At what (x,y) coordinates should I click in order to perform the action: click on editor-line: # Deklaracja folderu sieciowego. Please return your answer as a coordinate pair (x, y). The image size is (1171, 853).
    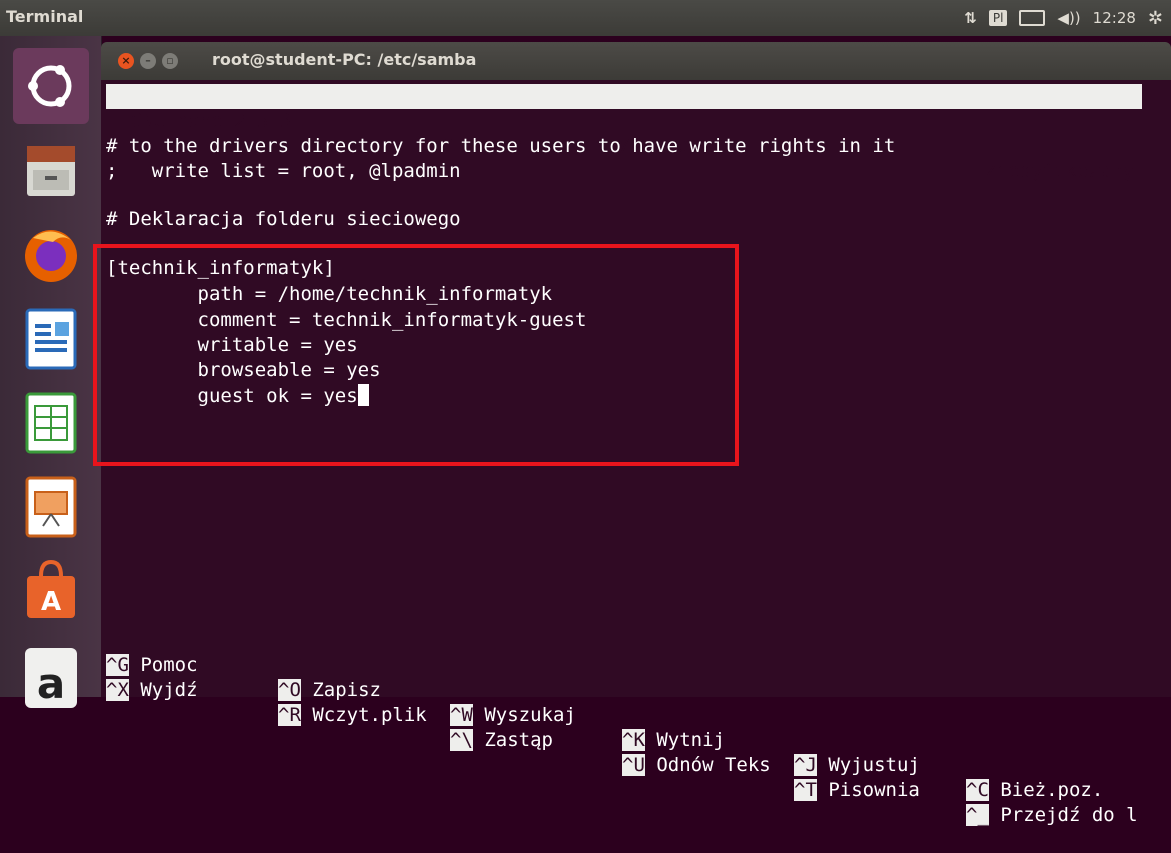
    Looking at the image, I should click on (283, 219).